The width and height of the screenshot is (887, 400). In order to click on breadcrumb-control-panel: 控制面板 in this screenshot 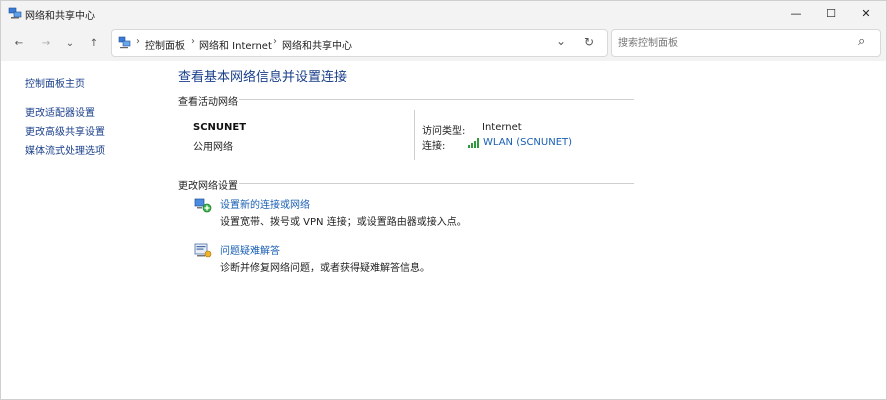, I will do `click(165, 44)`.